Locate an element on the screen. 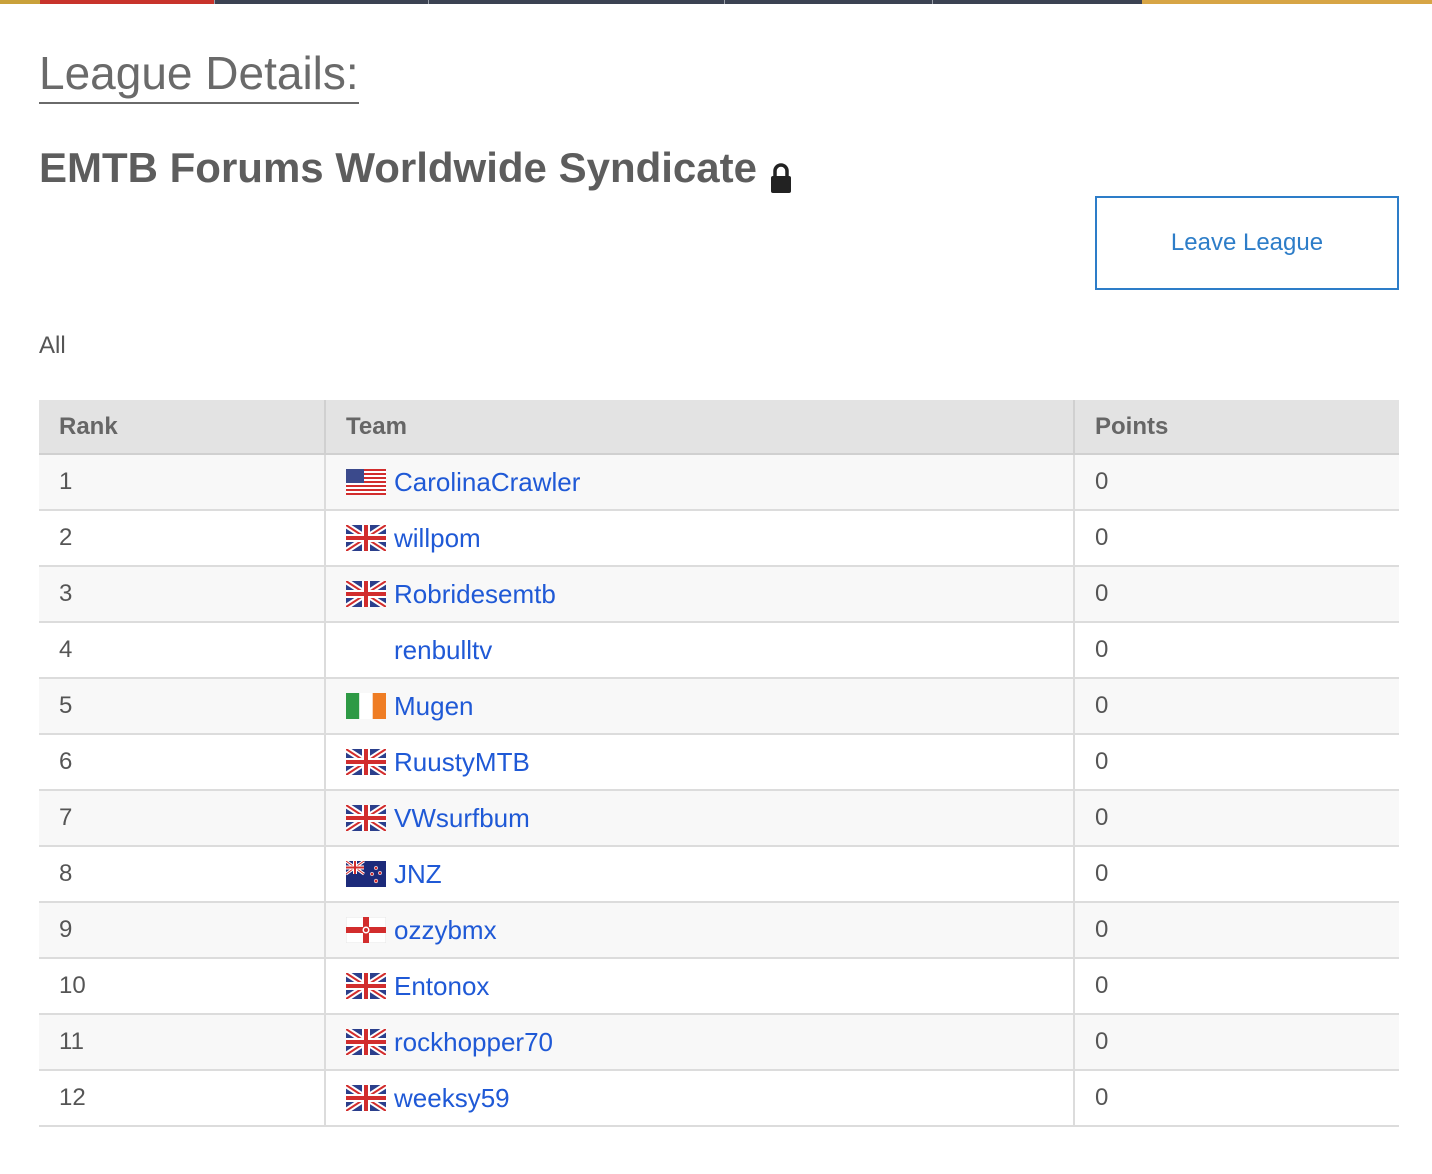 The height and width of the screenshot is (1174, 1432). team-link: ozzybmx is located at coordinates (445, 930).